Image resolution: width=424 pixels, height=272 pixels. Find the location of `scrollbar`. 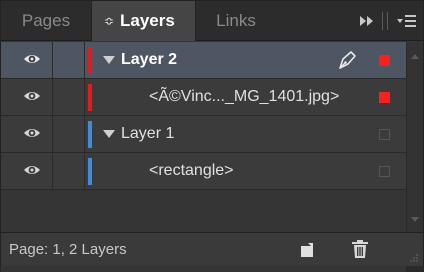

scrollbar is located at coordinates (414, 137).